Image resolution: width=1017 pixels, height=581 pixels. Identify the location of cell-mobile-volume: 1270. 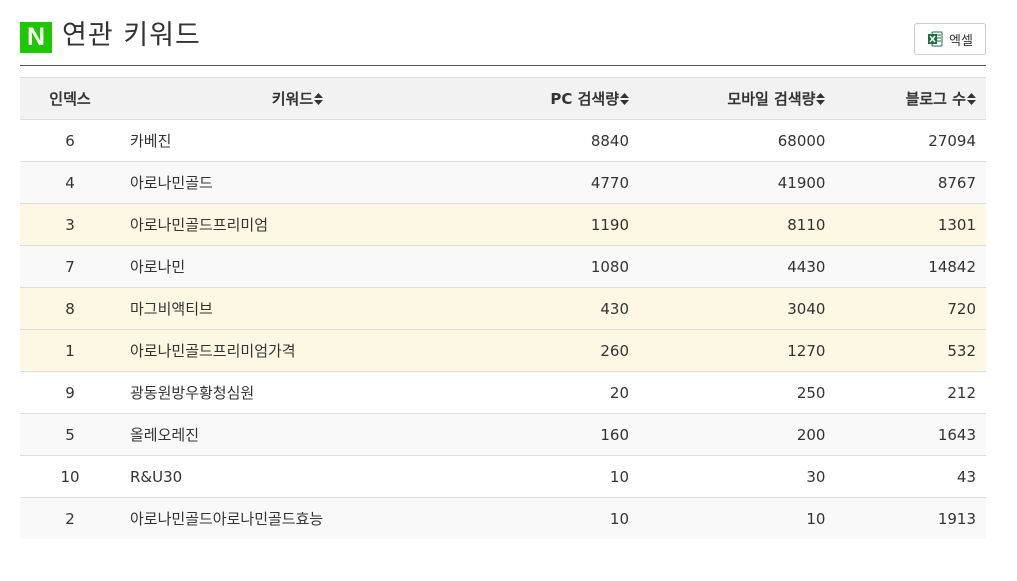
(737, 350).